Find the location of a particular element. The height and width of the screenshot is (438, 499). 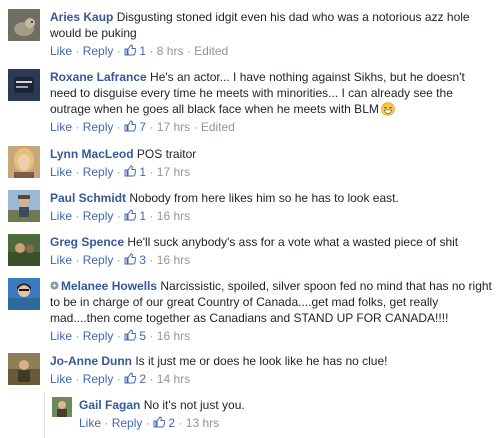

comment-actions: Like · Reply · 2 · 14 hrs is located at coordinates (271, 379).